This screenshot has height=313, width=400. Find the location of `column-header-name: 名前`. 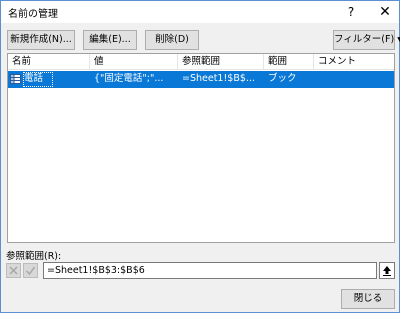

column-header-name: 名前 is located at coordinates (49, 62).